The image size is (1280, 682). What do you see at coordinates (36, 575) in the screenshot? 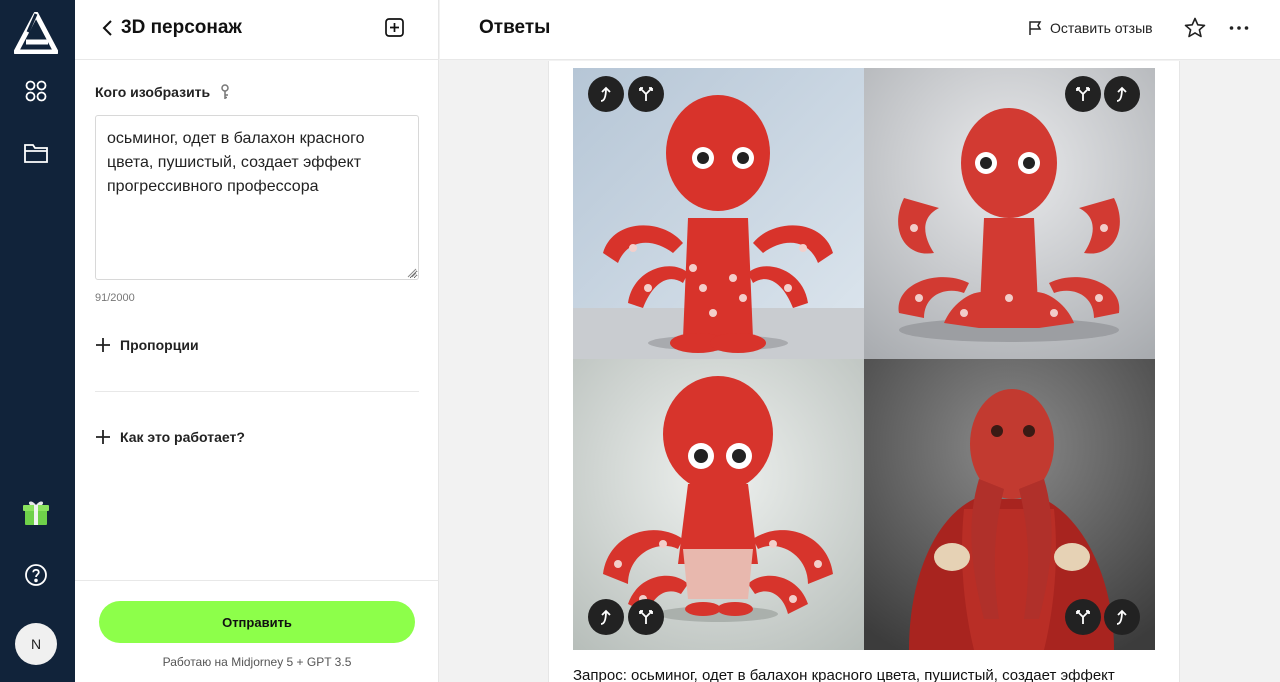
I see `help-icon` at bounding box center [36, 575].